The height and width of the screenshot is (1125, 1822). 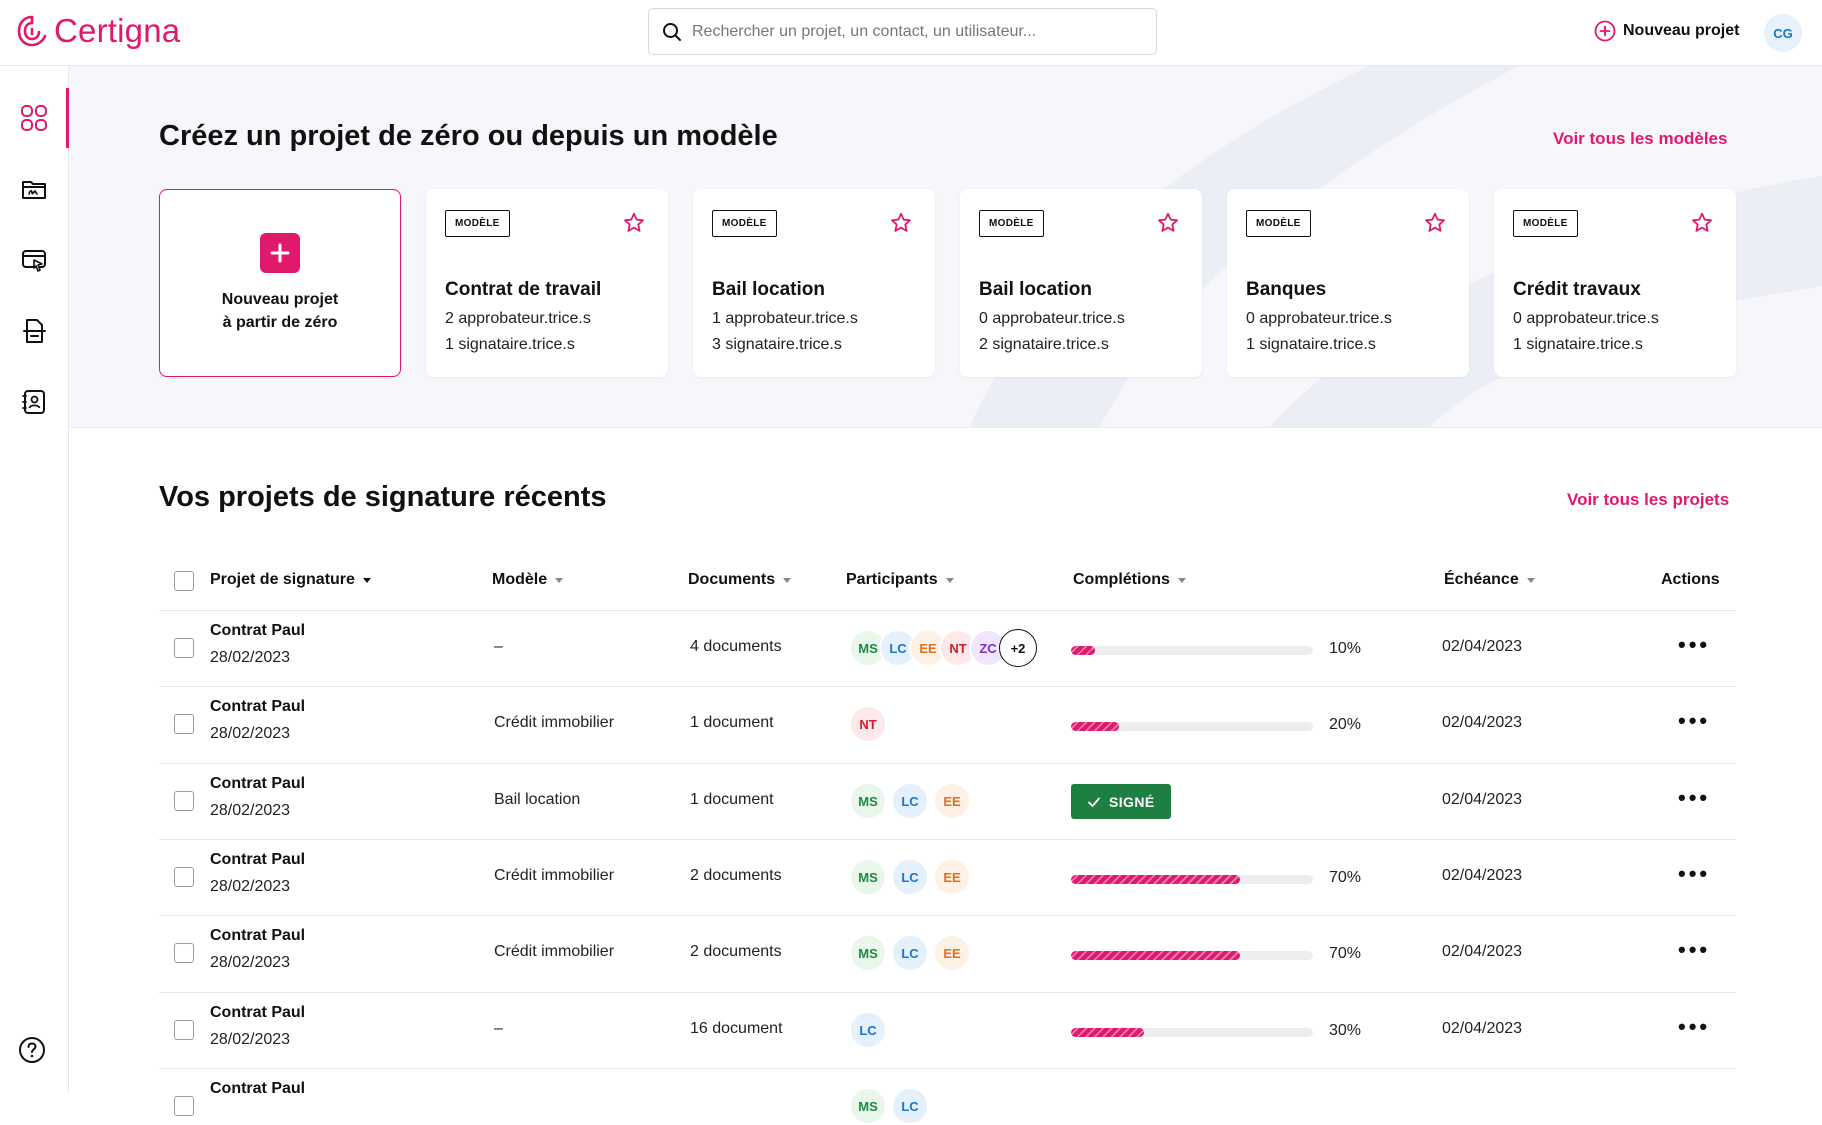 I want to click on new-project-label: Nouveau projet, so click(x=1681, y=30).